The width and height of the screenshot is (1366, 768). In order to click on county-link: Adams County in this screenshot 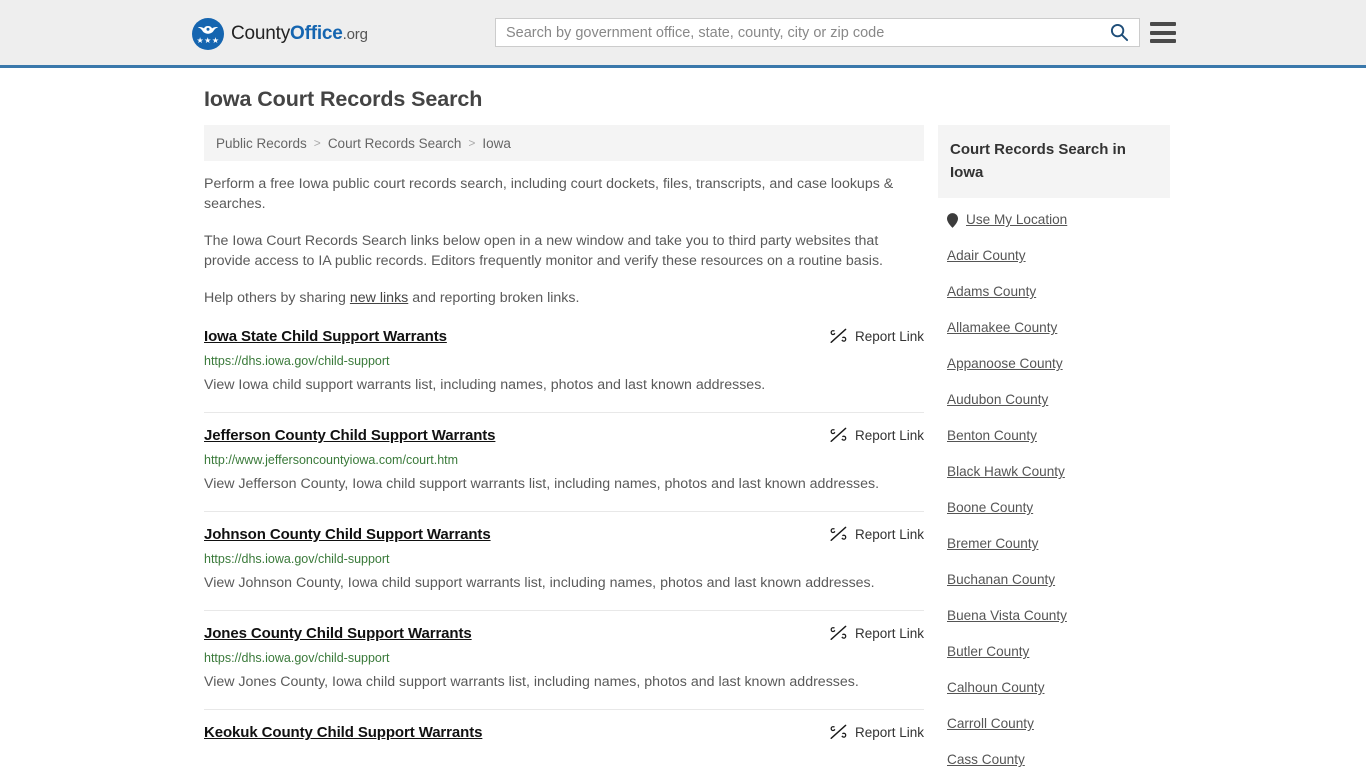, I will do `click(1054, 292)`.